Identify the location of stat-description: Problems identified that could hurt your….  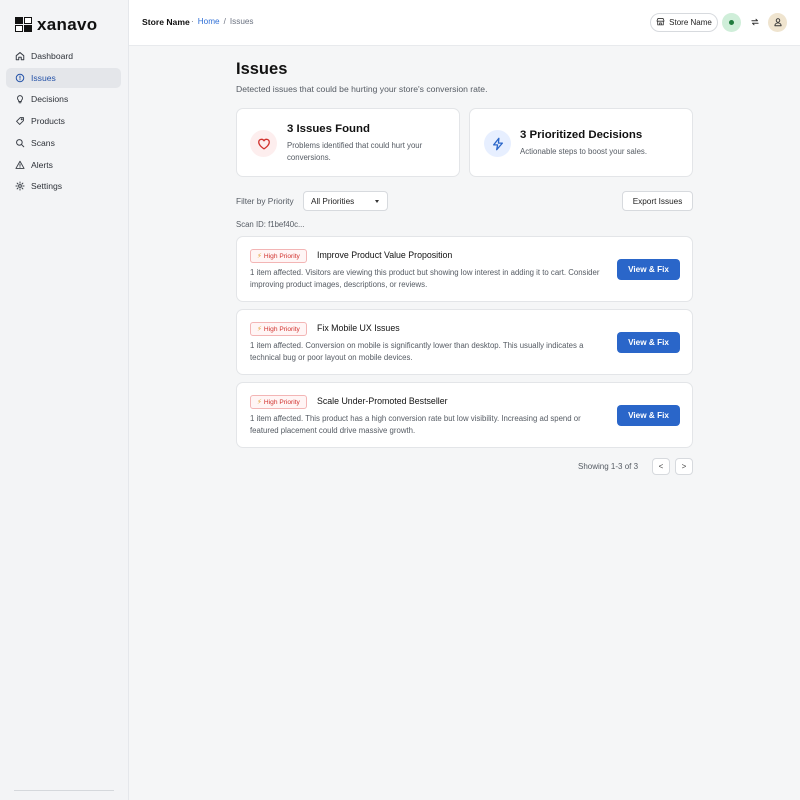
(355, 151).